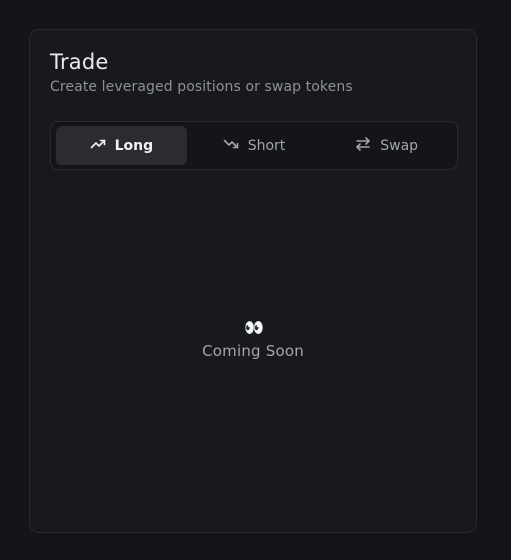 This screenshot has height=560, width=511. I want to click on tab-swap-label: Swap, so click(399, 145).